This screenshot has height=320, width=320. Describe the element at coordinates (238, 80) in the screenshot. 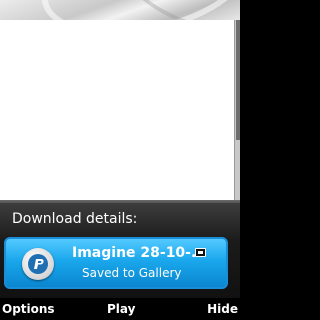

I see `scrollbar-thumb` at that location.